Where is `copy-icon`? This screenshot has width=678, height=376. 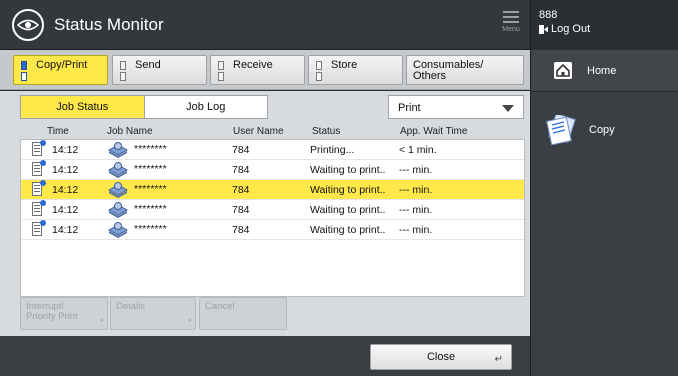
copy-icon is located at coordinates (561, 129).